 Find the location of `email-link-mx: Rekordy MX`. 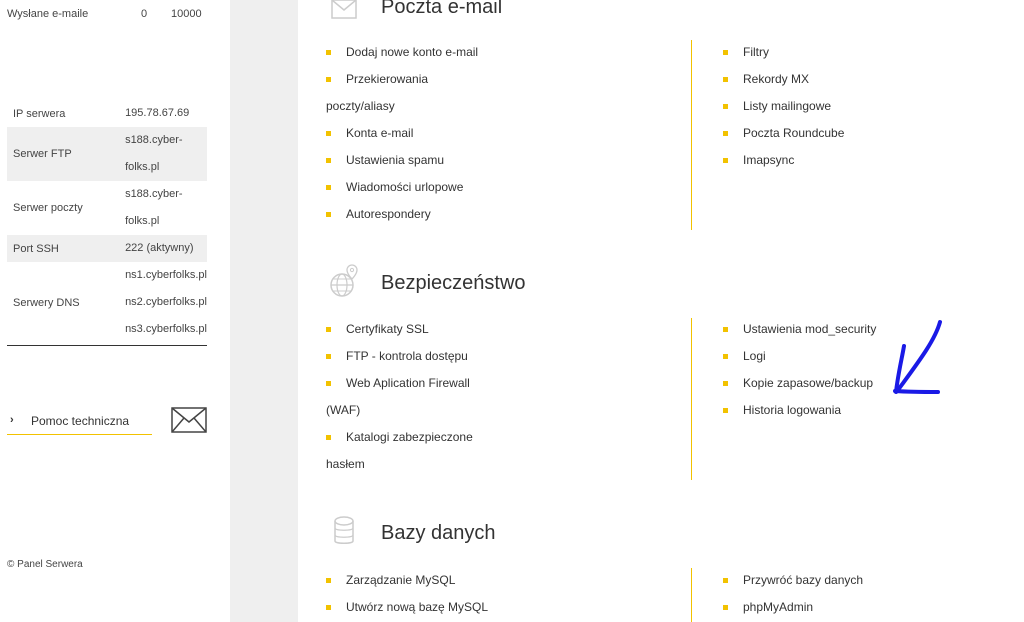

email-link-mx: Rekordy MX is located at coordinates (853, 79).